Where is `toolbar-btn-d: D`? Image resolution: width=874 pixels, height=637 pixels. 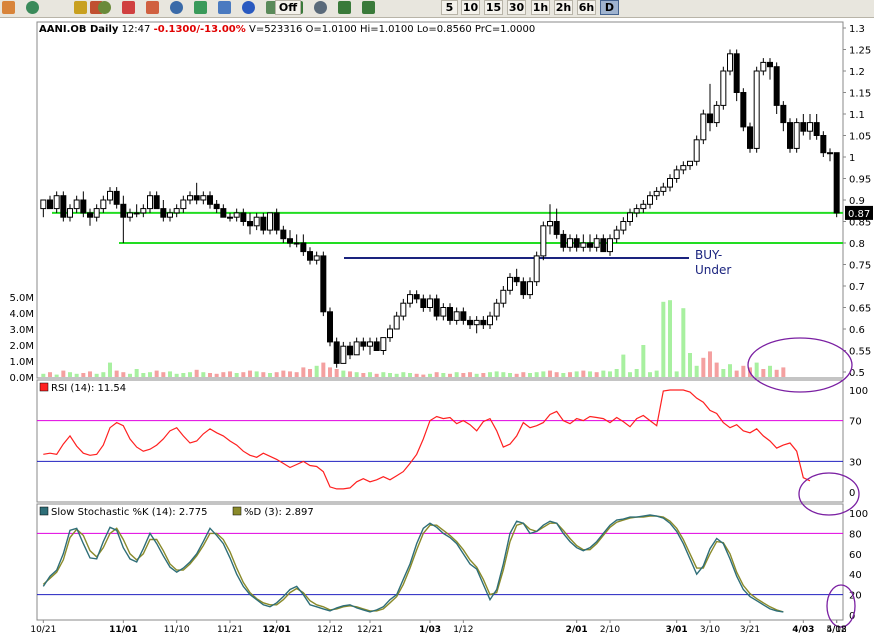 toolbar-btn-d: D is located at coordinates (609, 7).